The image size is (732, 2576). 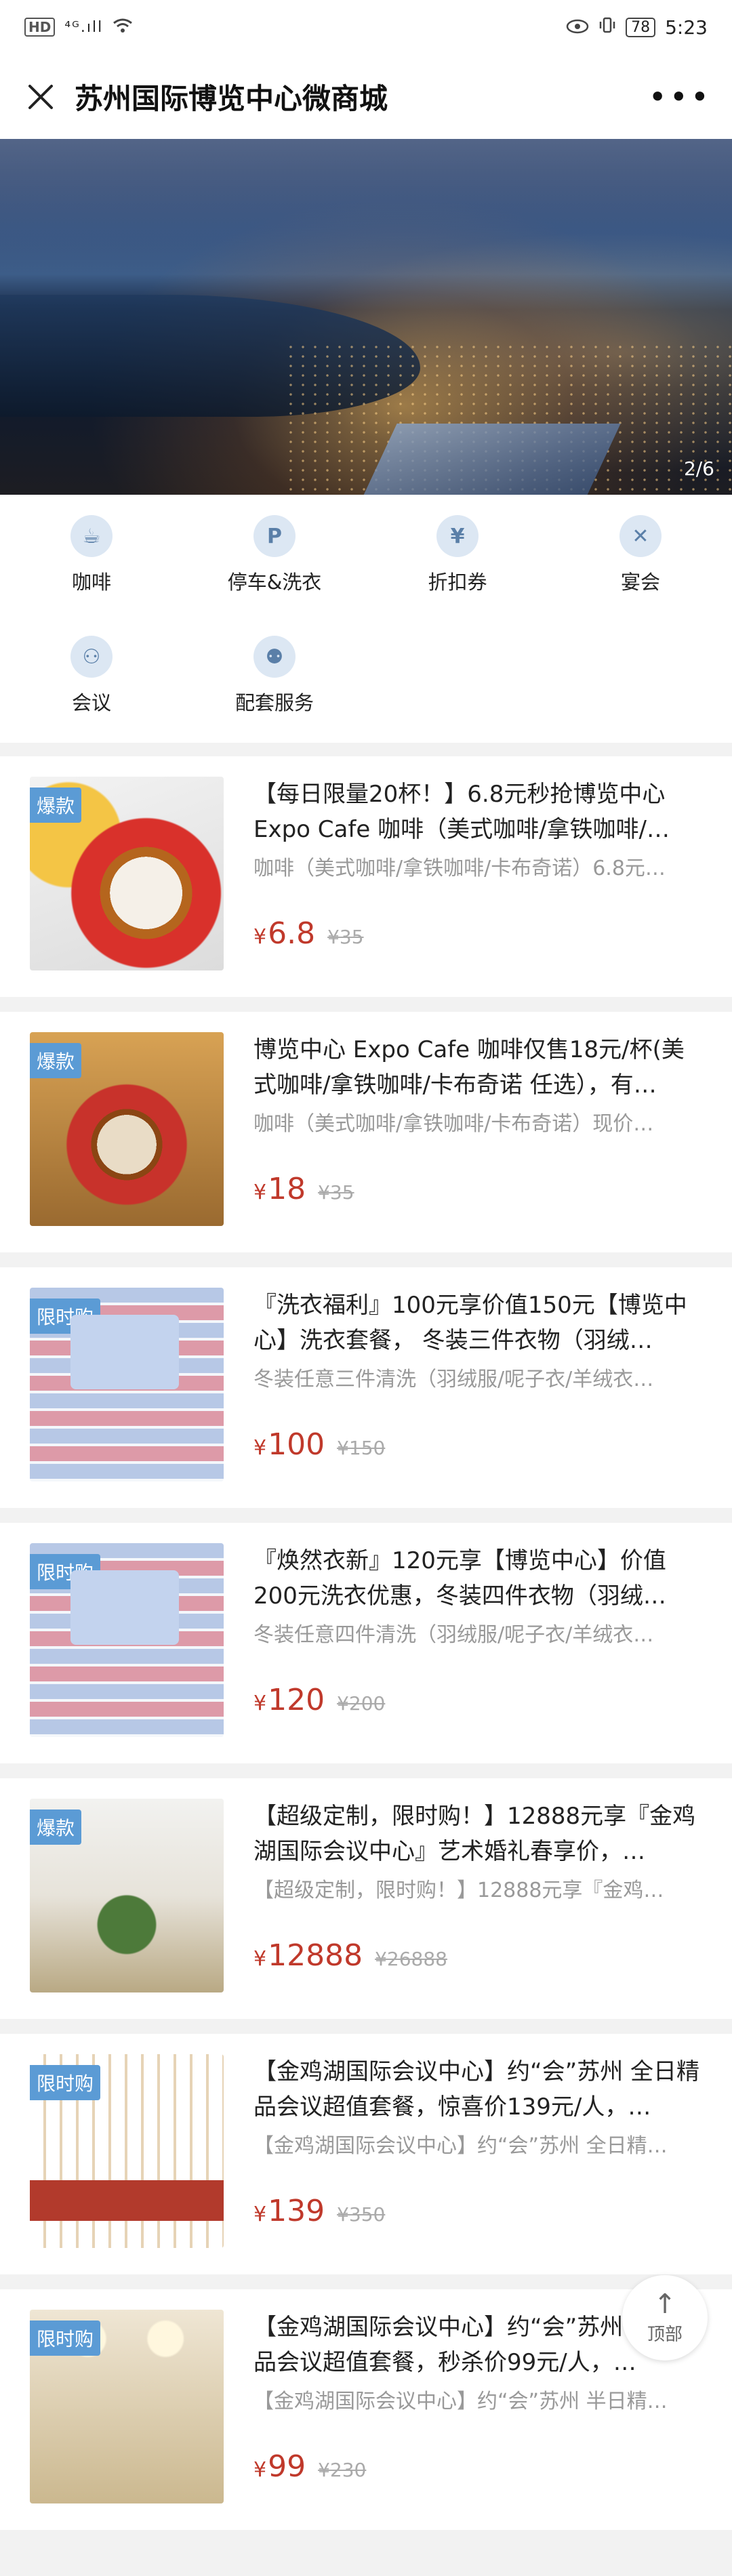 What do you see at coordinates (607, 28) in the screenshot?
I see `vibrate-icon` at bounding box center [607, 28].